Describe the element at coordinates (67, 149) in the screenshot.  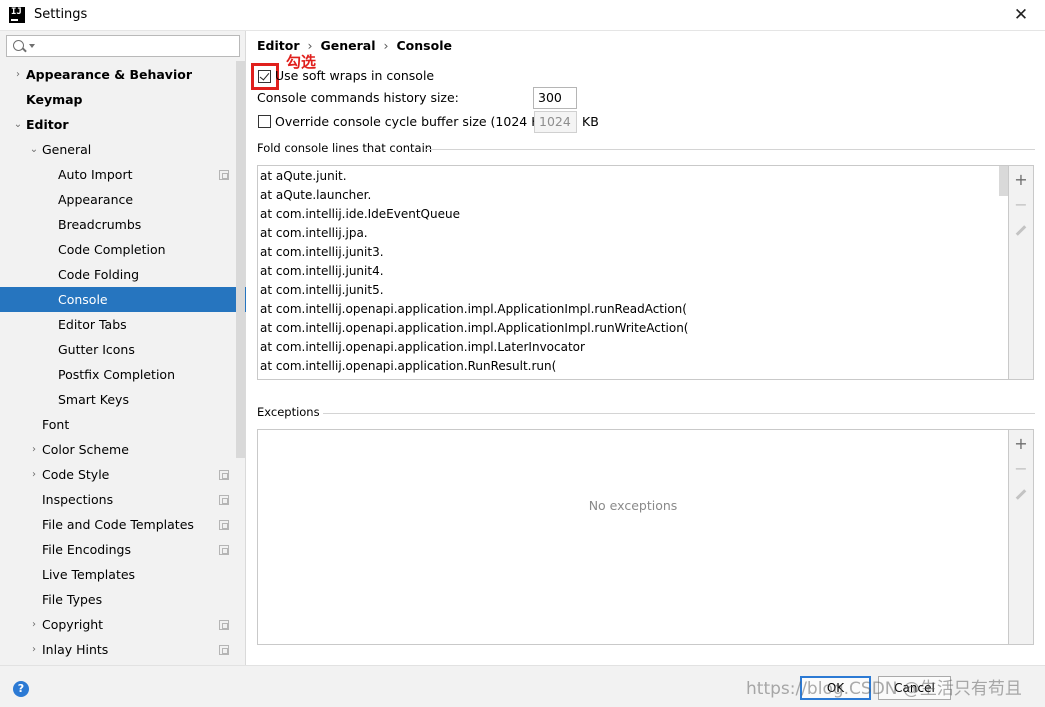
I see `sidebar-item-label: General` at that location.